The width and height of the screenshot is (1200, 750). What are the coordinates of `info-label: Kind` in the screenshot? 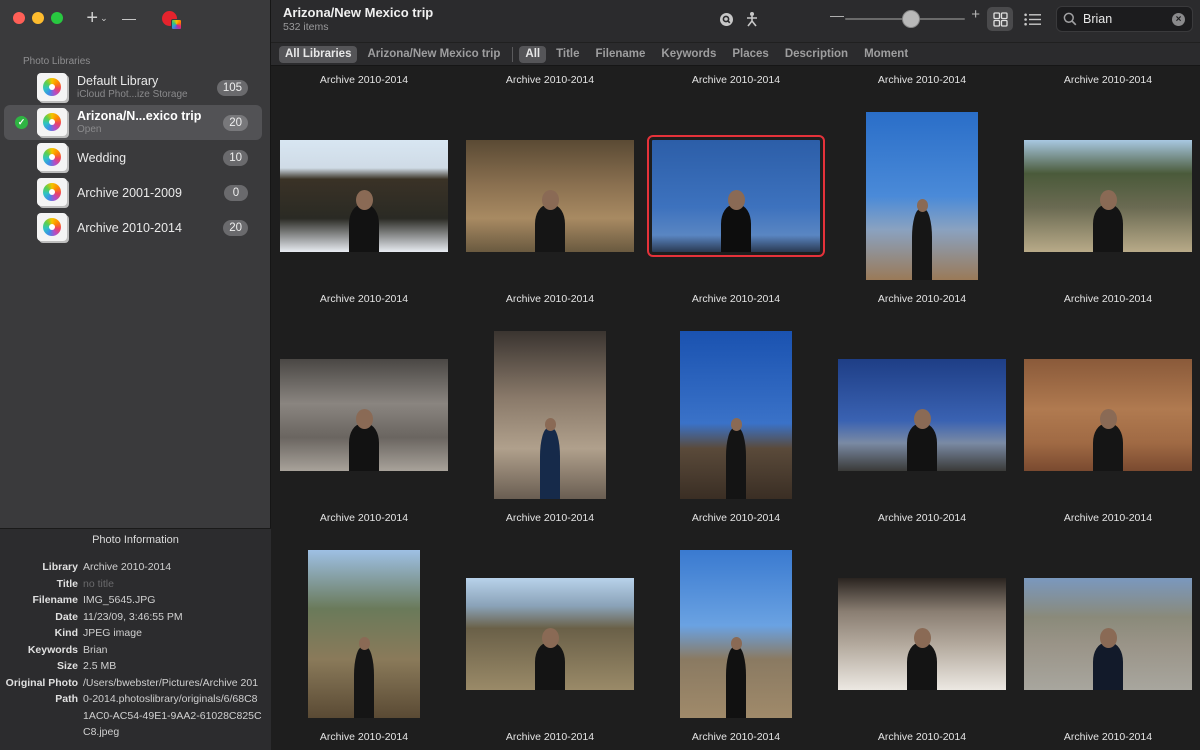 It's located at (66, 633).